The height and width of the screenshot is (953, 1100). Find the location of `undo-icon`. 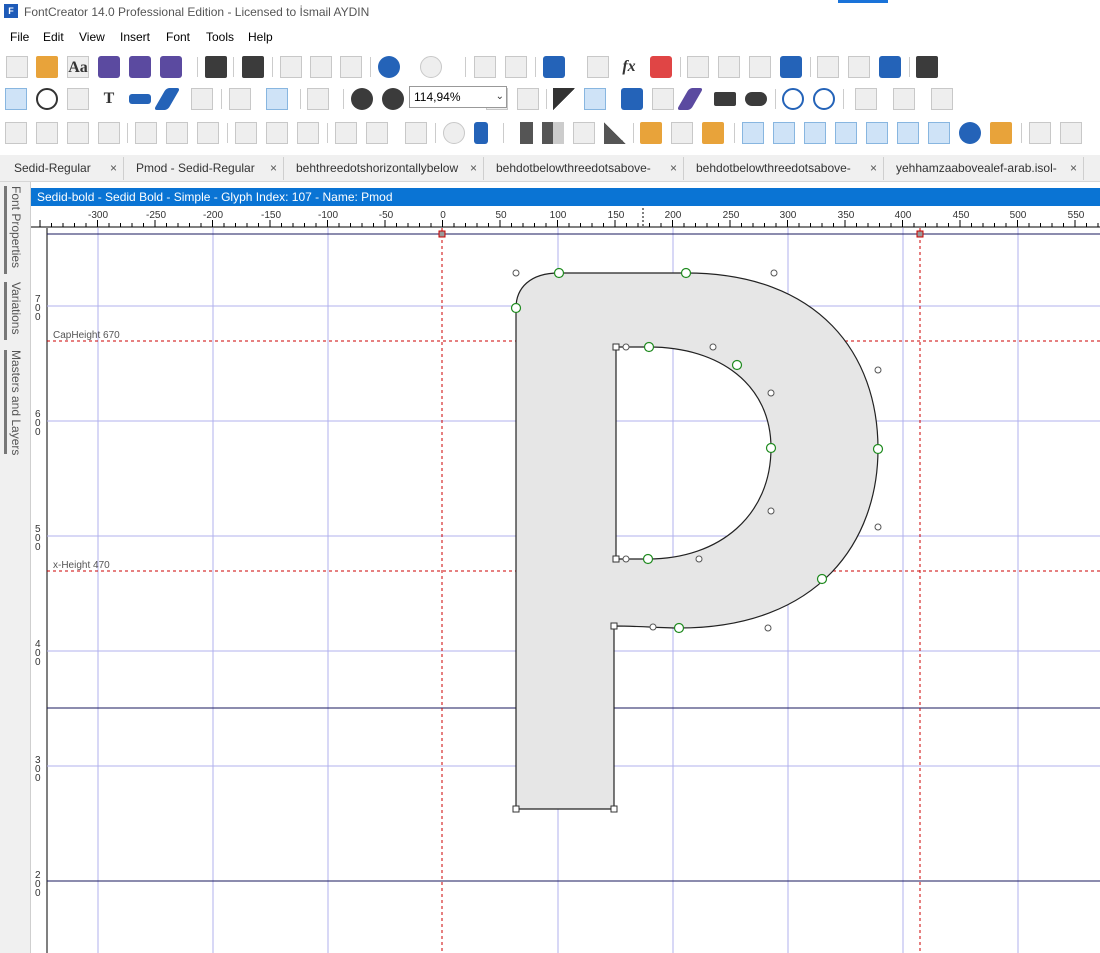

undo-icon is located at coordinates (389, 67).